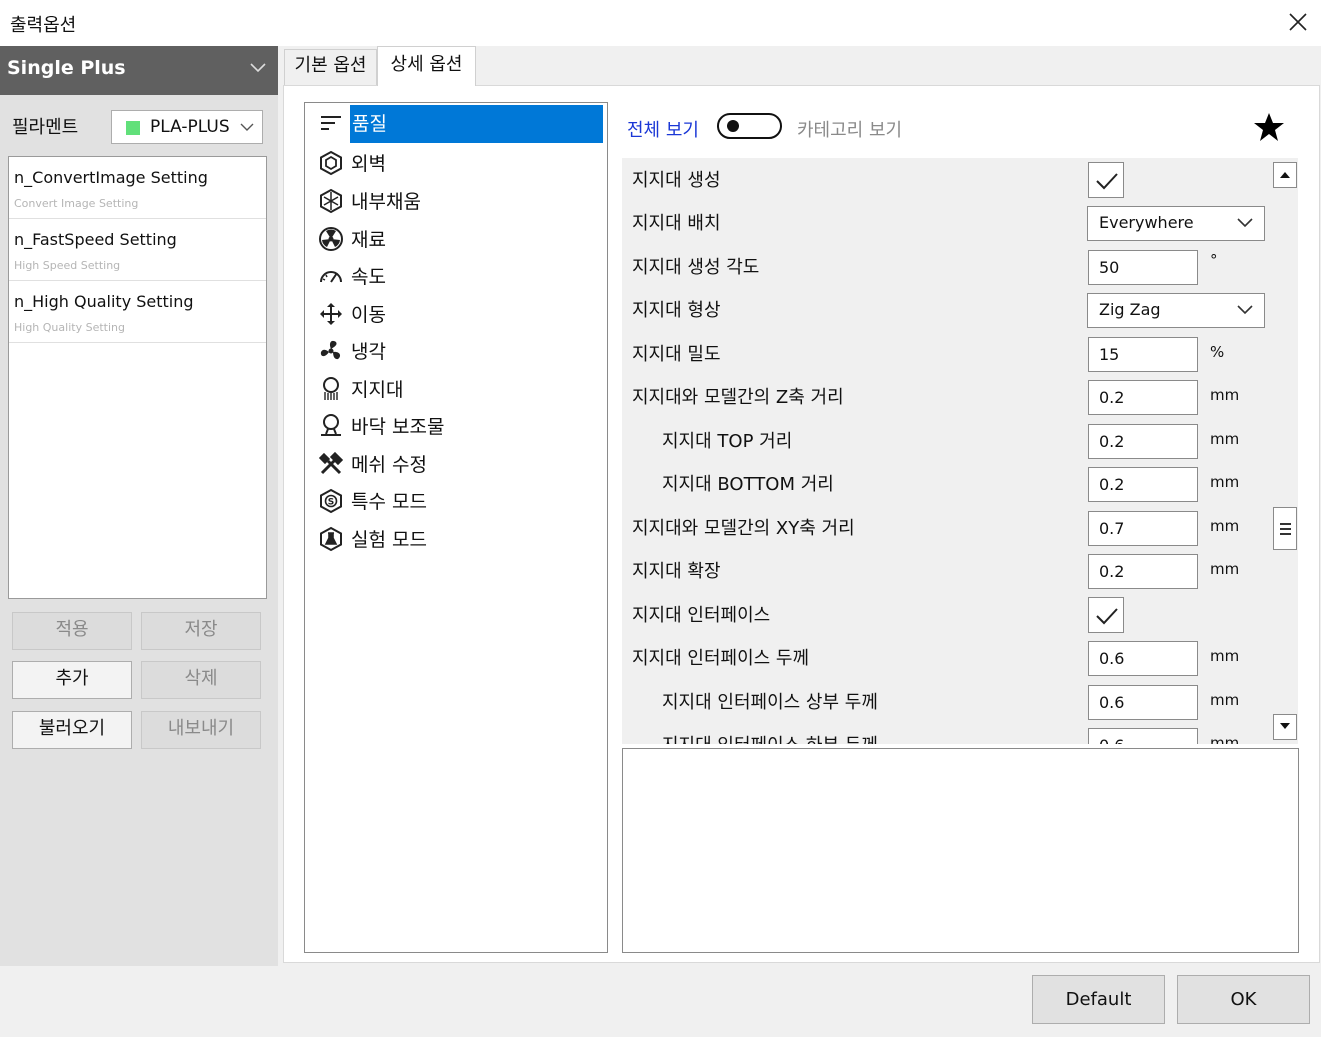  I want to click on setting-label: 지지대 TOP 거리, so click(727, 441).